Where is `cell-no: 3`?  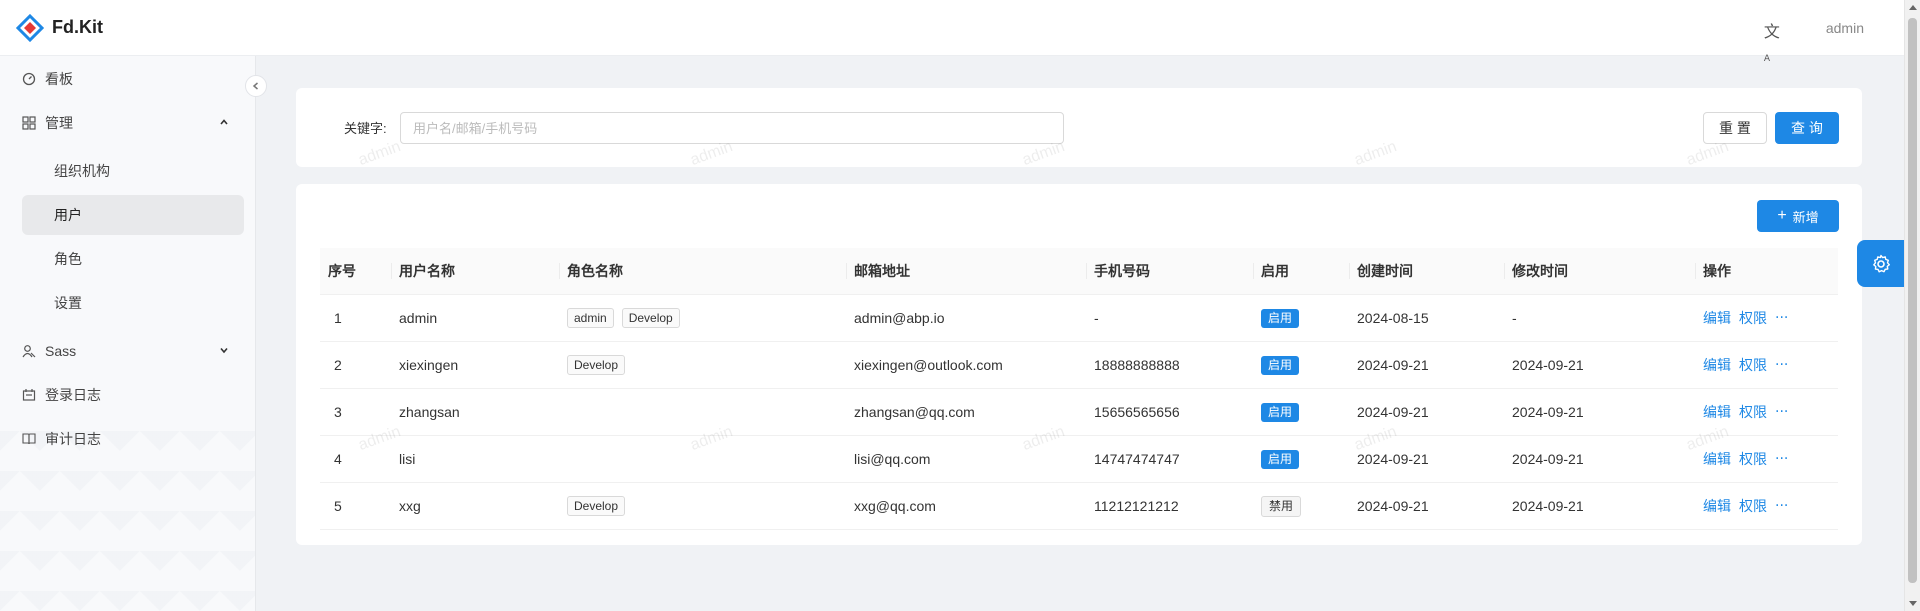 cell-no: 3 is located at coordinates (338, 412).